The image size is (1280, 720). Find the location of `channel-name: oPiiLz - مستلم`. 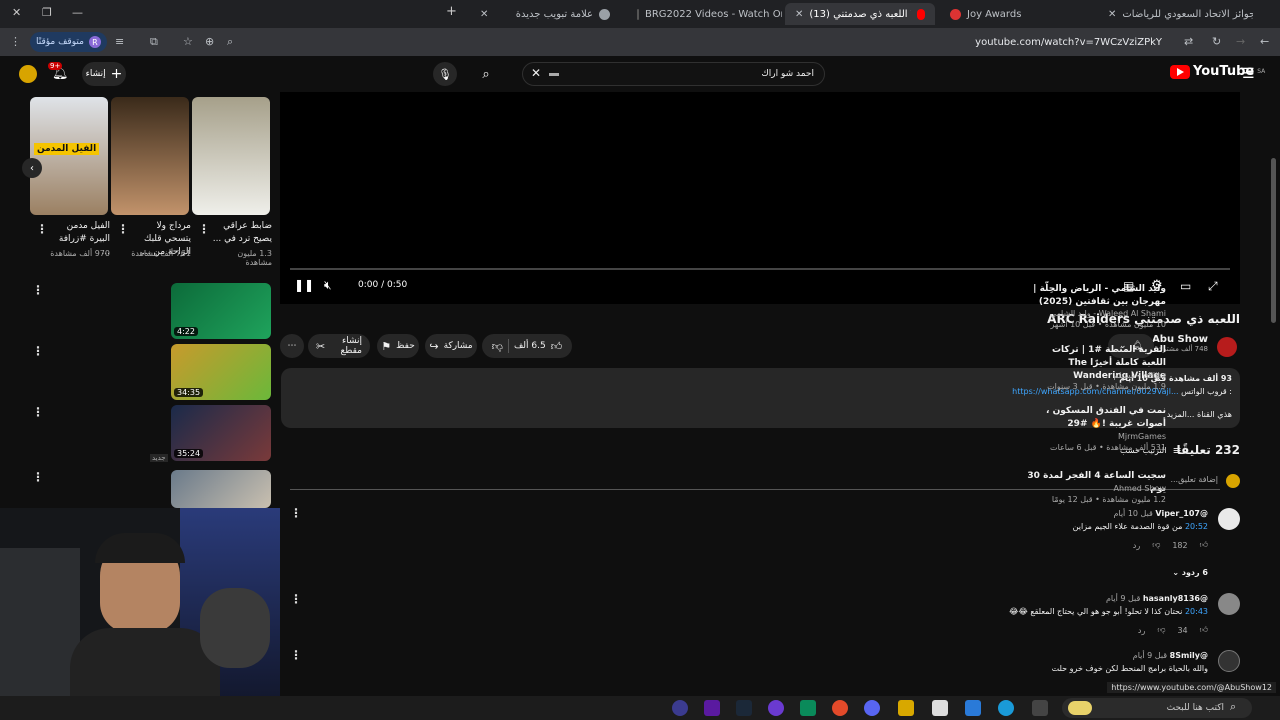

channel-name: oPiiLz - مستلم is located at coordinates (1096, 375).